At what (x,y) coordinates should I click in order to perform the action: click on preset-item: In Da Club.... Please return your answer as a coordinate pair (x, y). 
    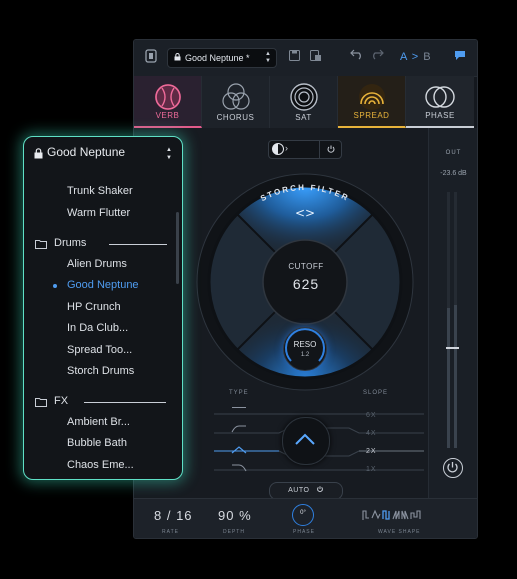
    Looking at the image, I should click on (97, 328).